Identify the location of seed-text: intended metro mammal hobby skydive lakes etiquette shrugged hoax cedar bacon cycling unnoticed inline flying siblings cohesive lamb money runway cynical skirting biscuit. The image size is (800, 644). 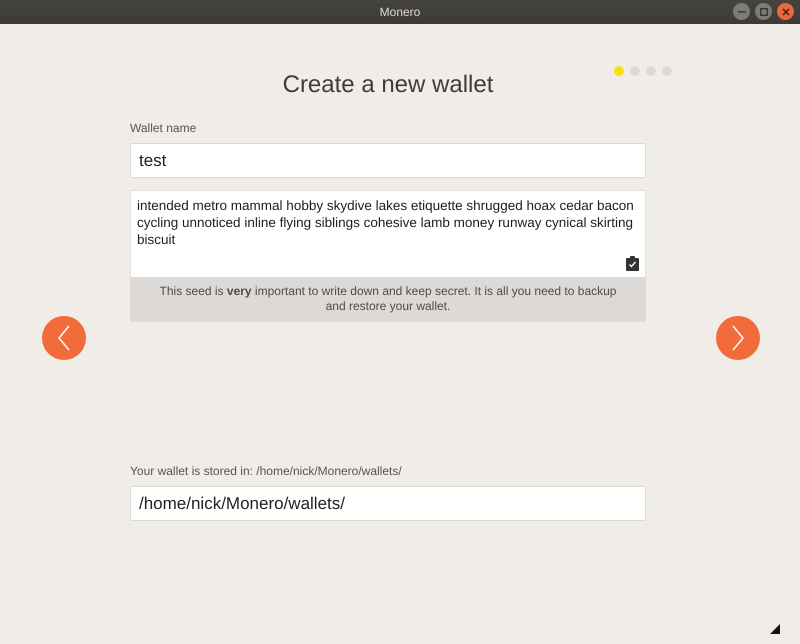
(385, 223).